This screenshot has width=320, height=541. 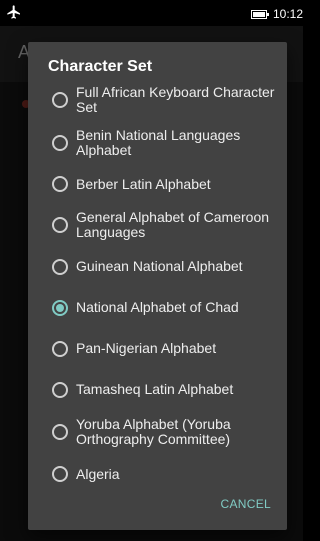 What do you see at coordinates (173, 224) in the screenshot?
I see `option-label: General Alphabet of Cameroon Languages` at bounding box center [173, 224].